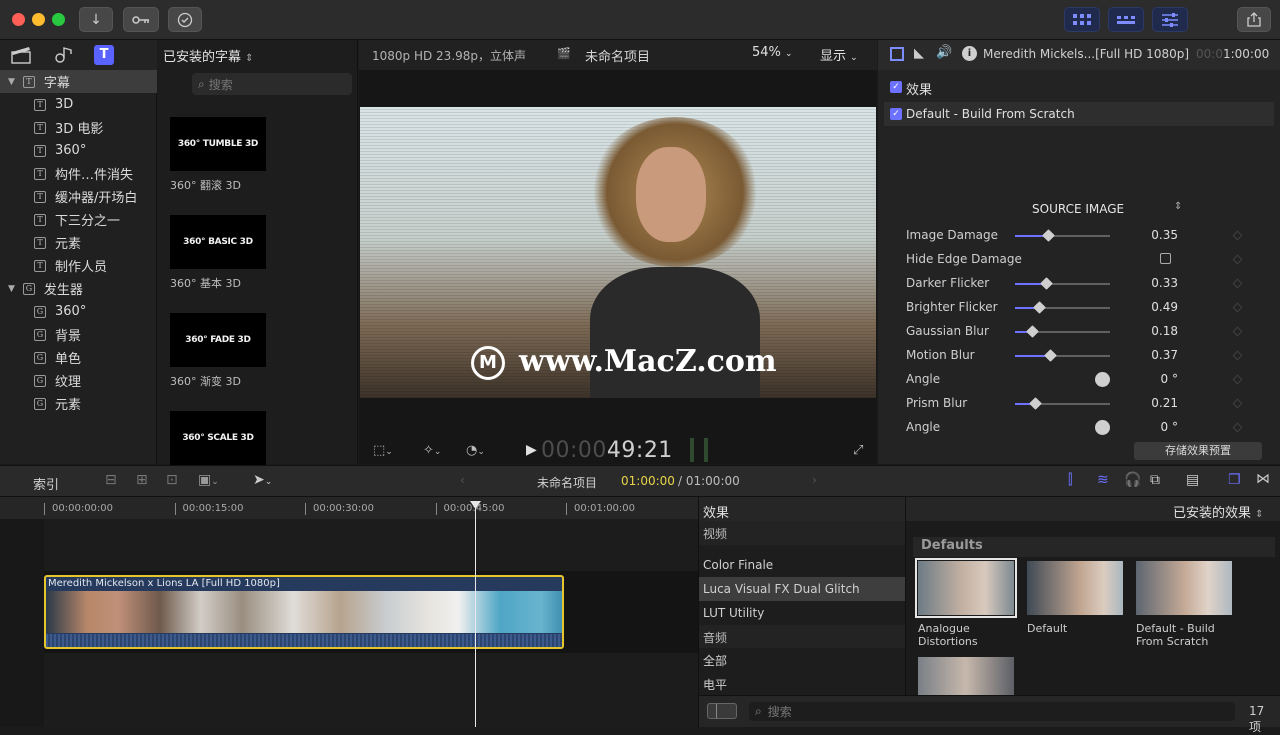 Image resolution: width=1280 pixels, height=735 pixels. What do you see at coordinates (1170, 19) in the screenshot?
I see `inspector-toggle-button` at bounding box center [1170, 19].